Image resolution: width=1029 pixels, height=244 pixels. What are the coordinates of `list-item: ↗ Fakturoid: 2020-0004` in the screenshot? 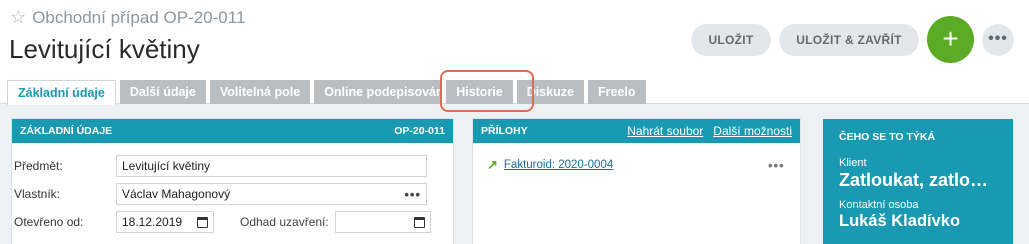 It's located at (550, 165).